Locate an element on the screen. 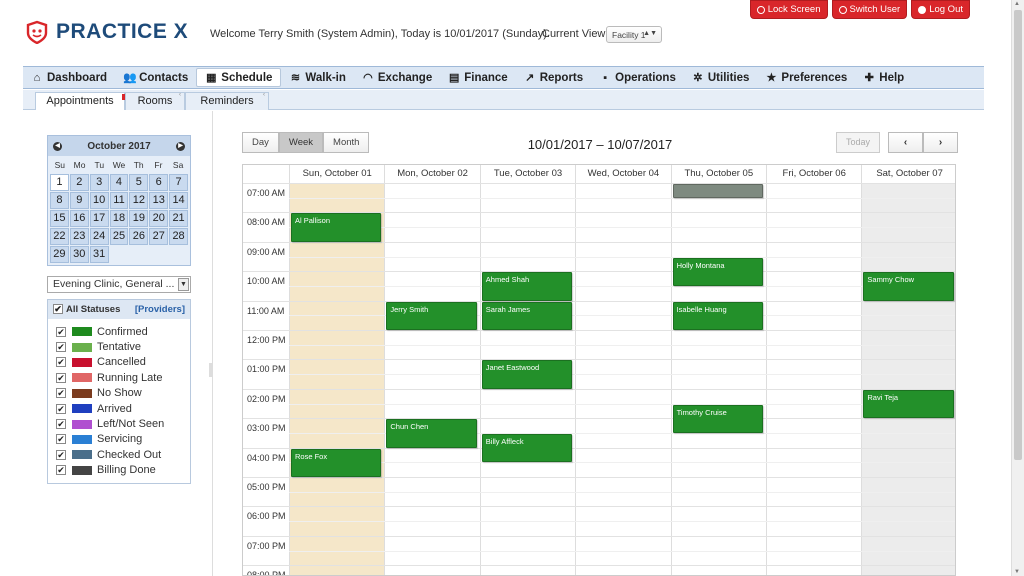 The width and height of the screenshot is (1024, 576). providers-link: [Providers] is located at coordinates (160, 309).